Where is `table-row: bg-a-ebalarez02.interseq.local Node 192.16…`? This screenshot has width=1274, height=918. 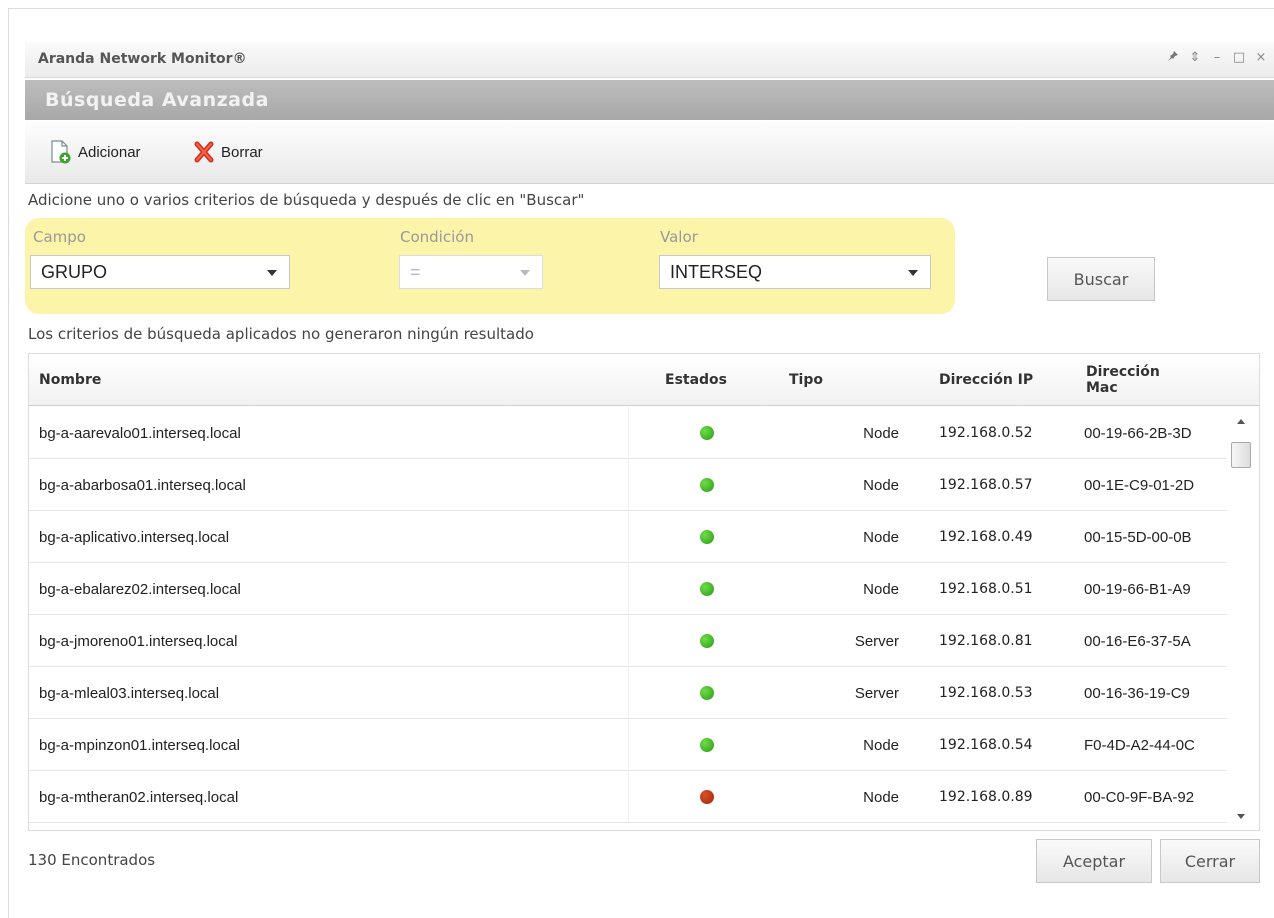
table-row: bg-a-ebalarez02.interseq.local Node 192.16… is located at coordinates (628, 589).